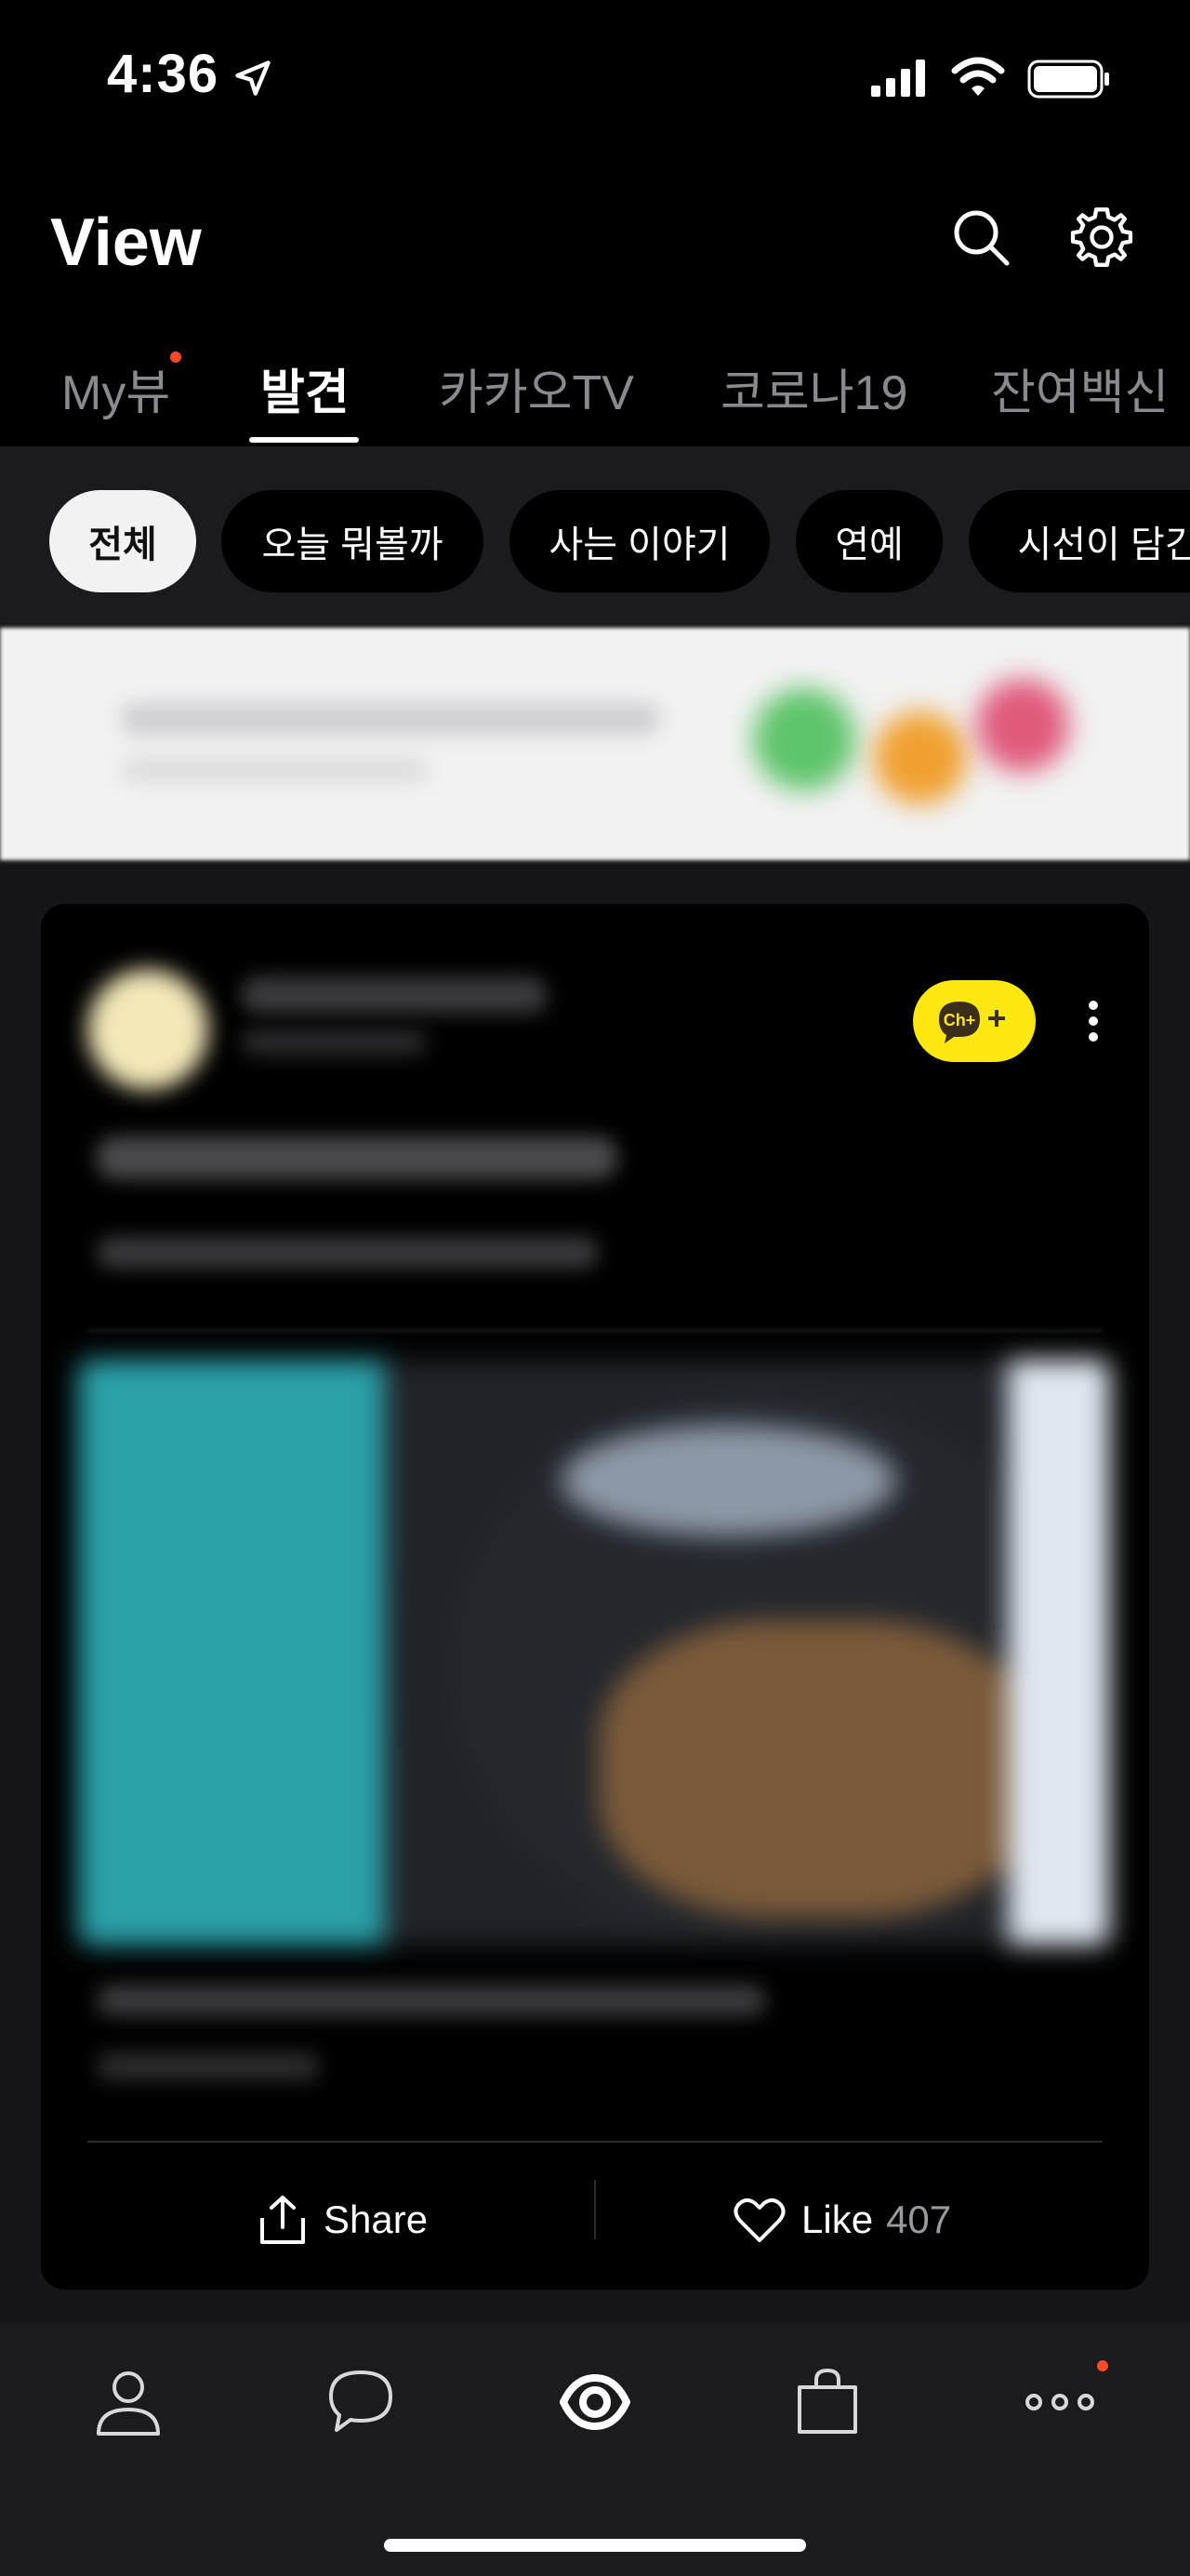  What do you see at coordinates (116, 393) in the screenshot?
I see `tab-label: My뷰` at bounding box center [116, 393].